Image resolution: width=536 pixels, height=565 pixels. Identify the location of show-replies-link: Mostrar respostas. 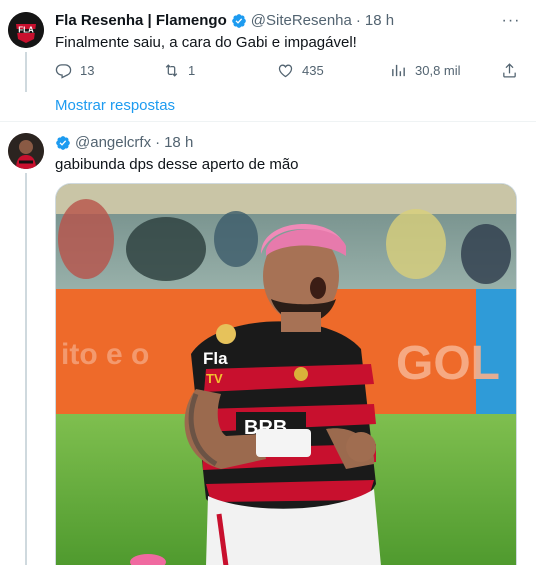
(115, 105).